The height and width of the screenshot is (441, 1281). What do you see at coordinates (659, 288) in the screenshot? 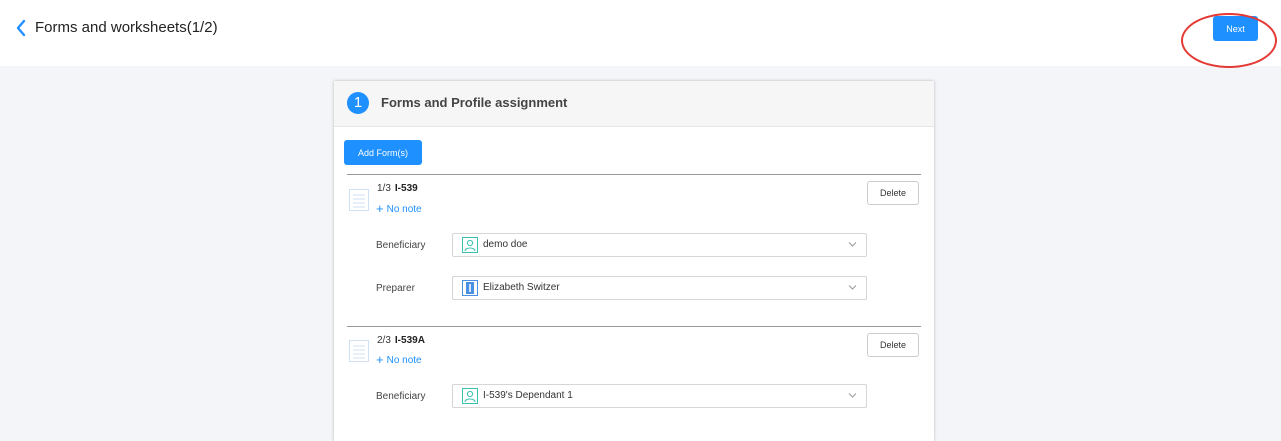
I see `preparer-select: Elizabeth Switzer` at bounding box center [659, 288].